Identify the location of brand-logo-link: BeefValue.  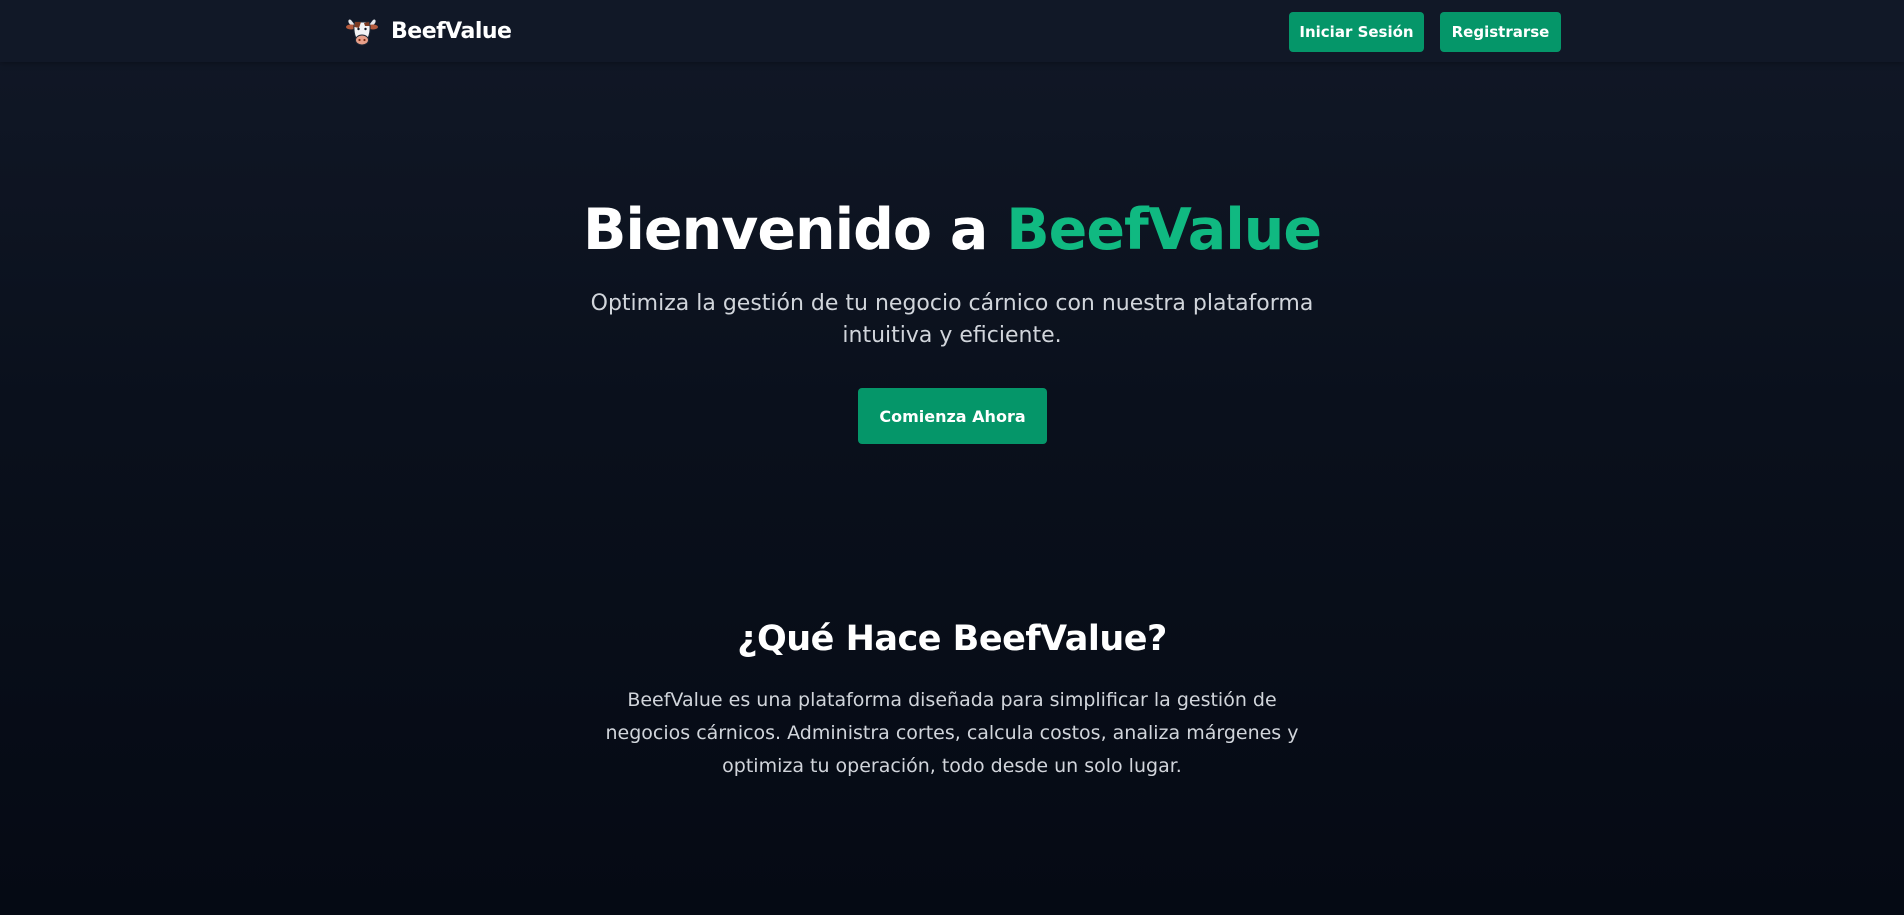
(428, 31).